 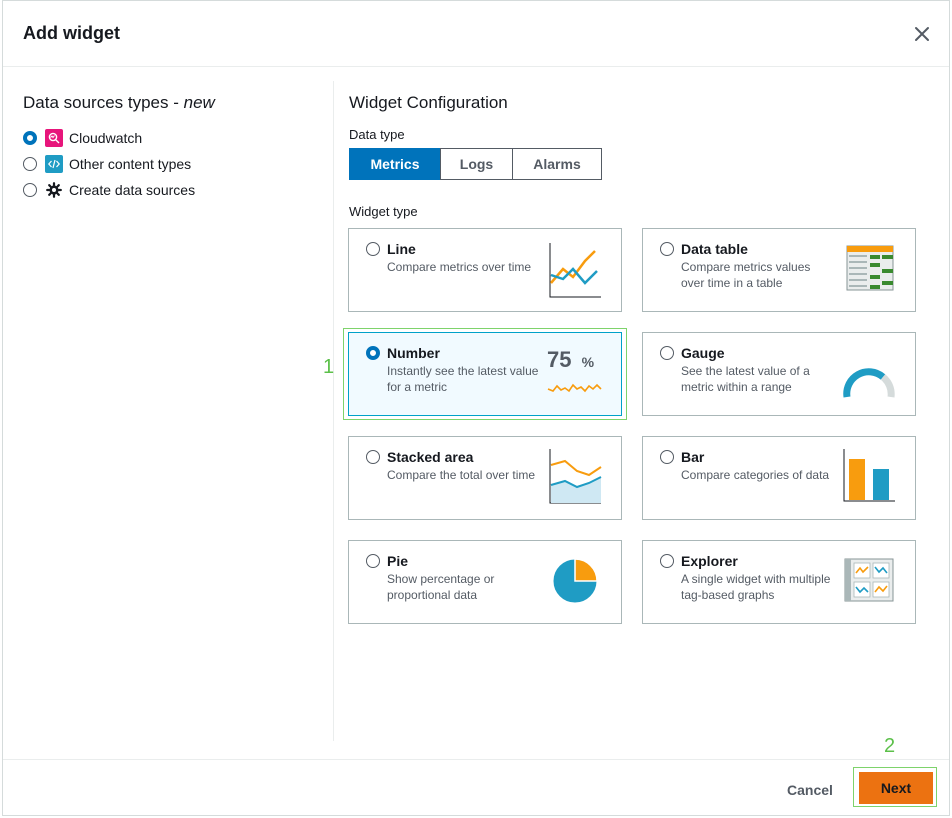 What do you see at coordinates (103, 102) in the screenshot?
I see `data-sources-heading-text: Data sources types -` at bounding box center [103, 102].